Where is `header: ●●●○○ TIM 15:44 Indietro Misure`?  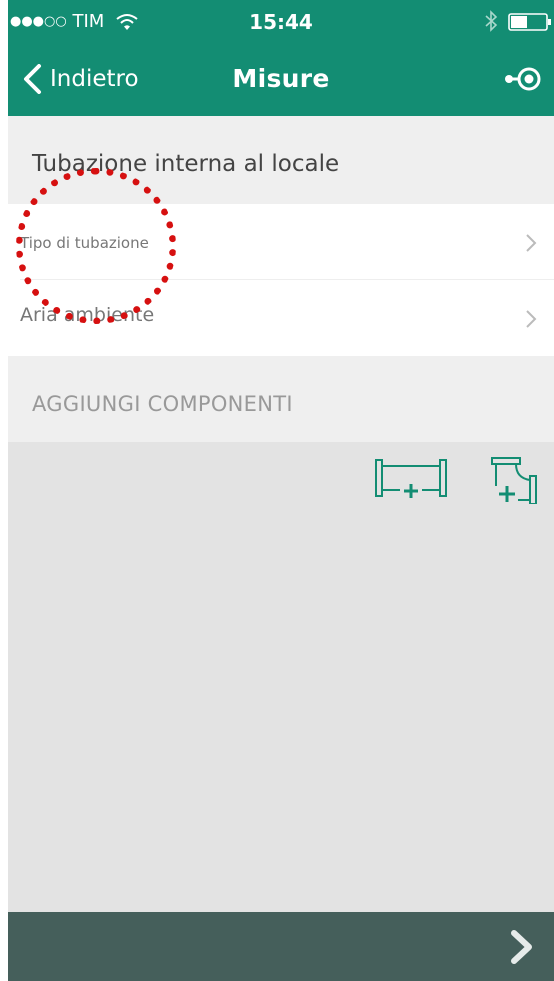 header: ●●●○○ TIM 15:44 Indietro Misure is located at coordinates (281, 58).